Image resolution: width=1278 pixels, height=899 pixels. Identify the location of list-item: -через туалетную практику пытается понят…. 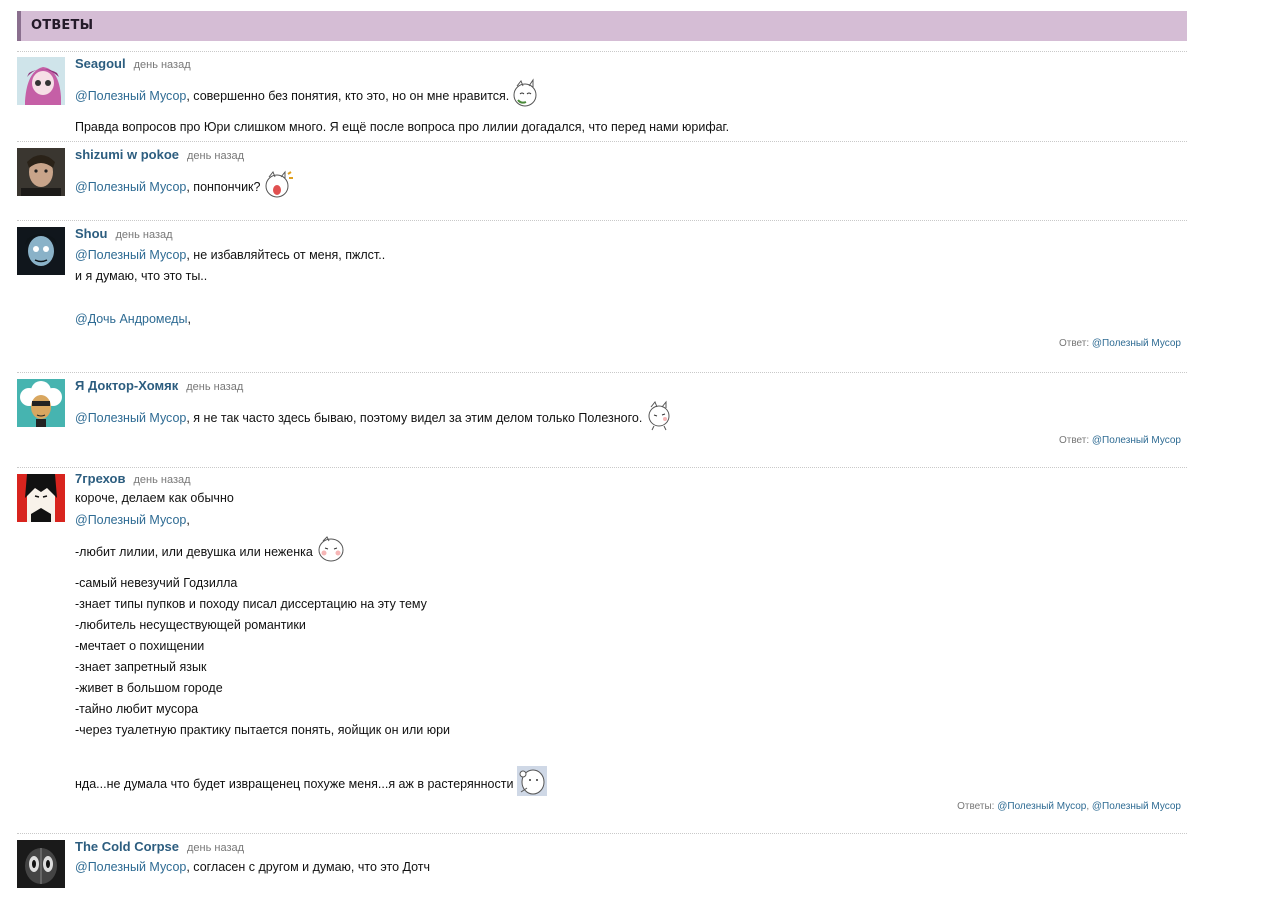
(263, 730).